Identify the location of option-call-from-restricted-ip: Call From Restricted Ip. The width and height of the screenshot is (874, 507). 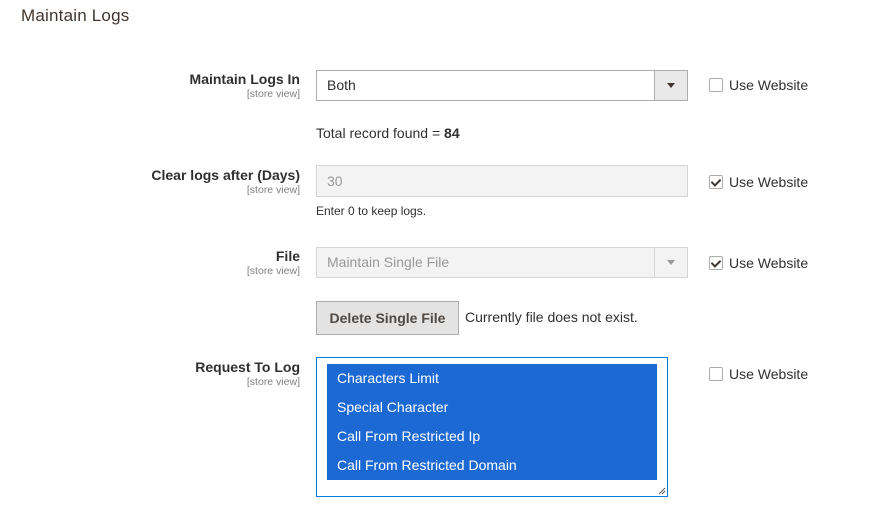
(492, 436).